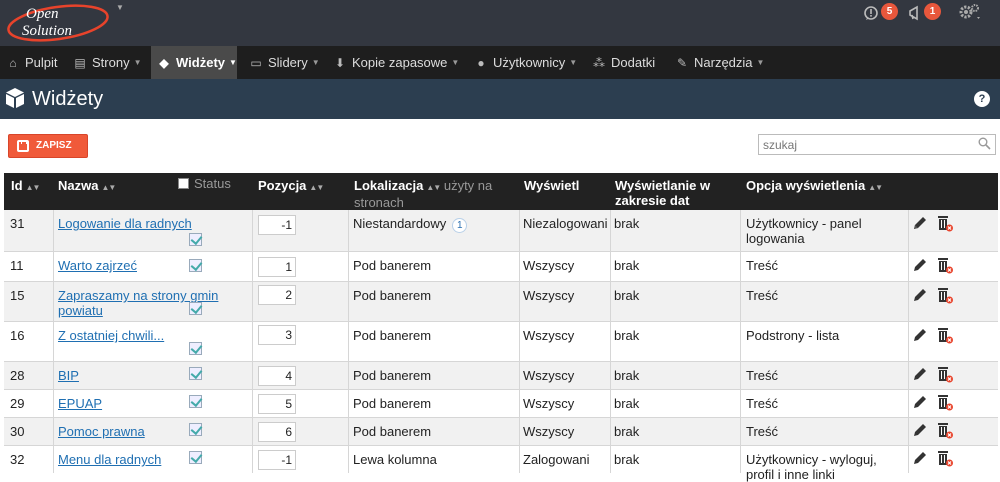 The image size is (1000, 482). I want to click on col-header-option: Opcja wyświetlenia ▲▼, so click(814, 186).